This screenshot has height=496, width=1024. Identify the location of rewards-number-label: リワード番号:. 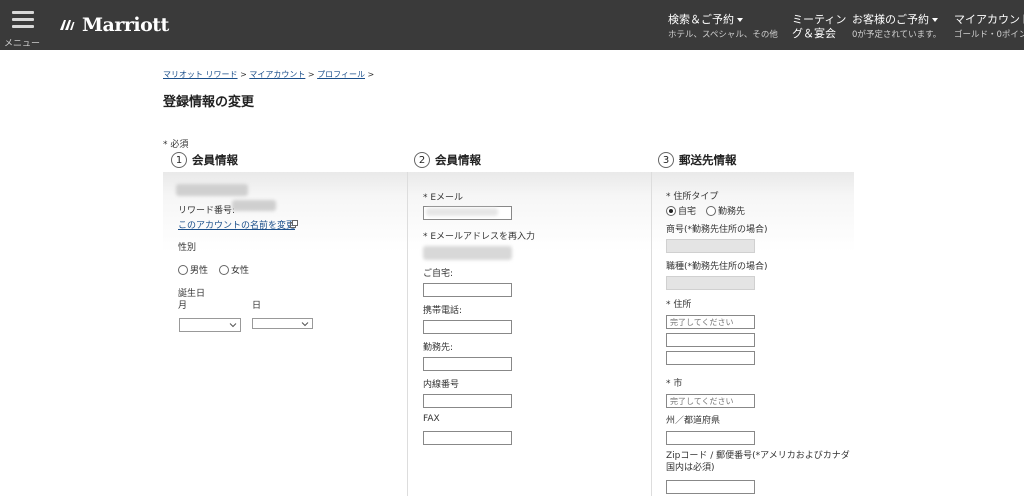
(207, 211).